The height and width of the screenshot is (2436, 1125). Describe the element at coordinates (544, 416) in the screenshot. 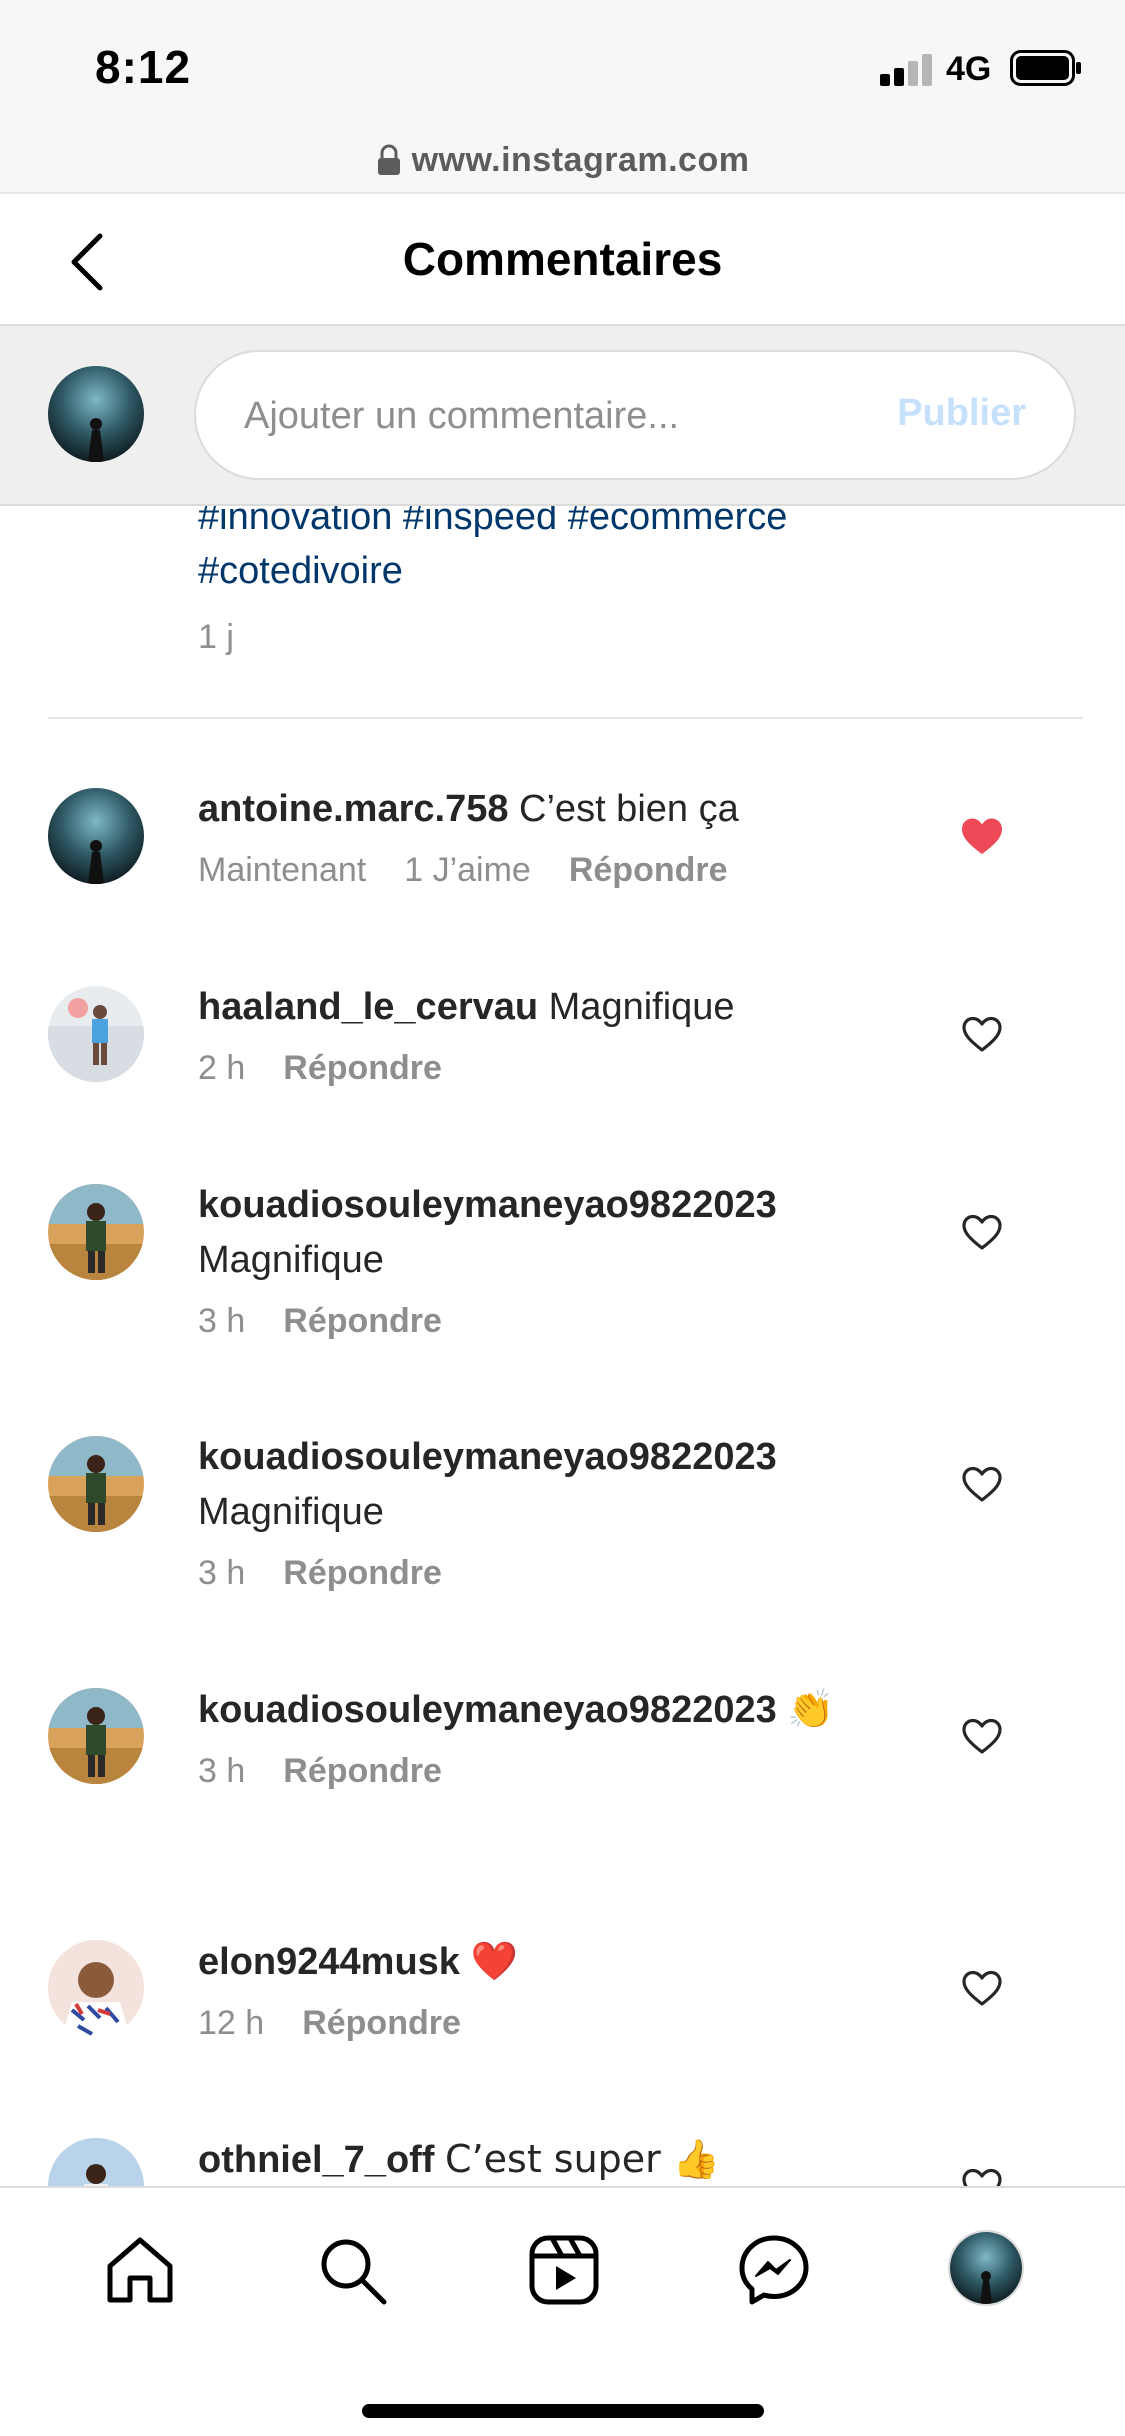

I see `comment-input` at that location.